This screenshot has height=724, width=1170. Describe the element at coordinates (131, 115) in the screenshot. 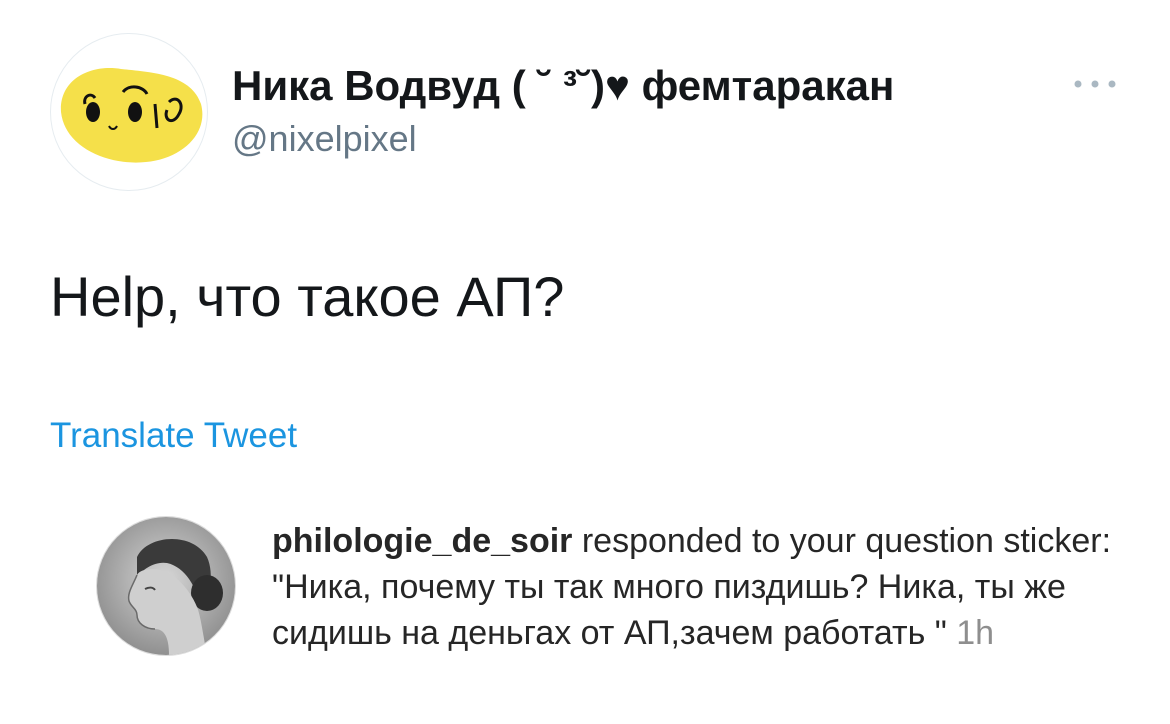

I see `cartoon-face-icon` at that location.